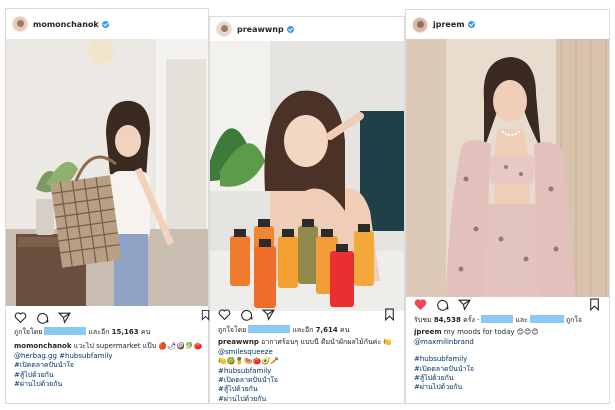 The image size is (615, 410). What do you see at coordinates (308, 352) in the screenshot?
I see `caption-mentions: @smilesqueeze` at bounding box center [308, 352].